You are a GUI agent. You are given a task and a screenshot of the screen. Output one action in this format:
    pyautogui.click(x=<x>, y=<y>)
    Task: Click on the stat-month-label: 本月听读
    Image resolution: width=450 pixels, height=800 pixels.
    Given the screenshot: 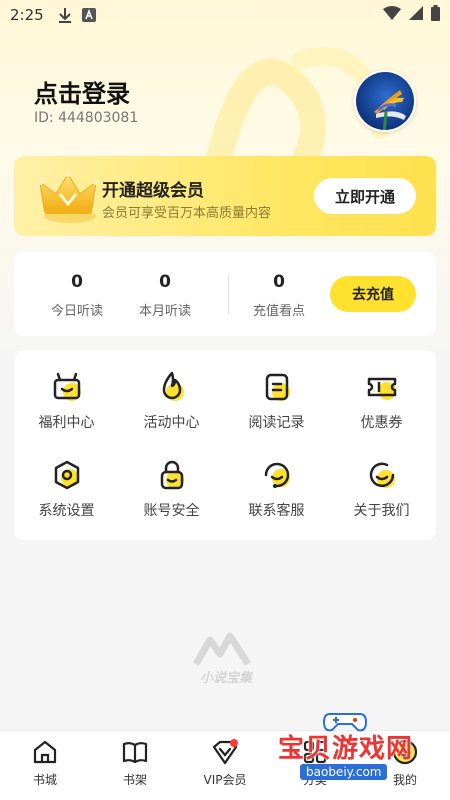 What is the action you would take?
    pyautogui.click(x=164, y=311)
    